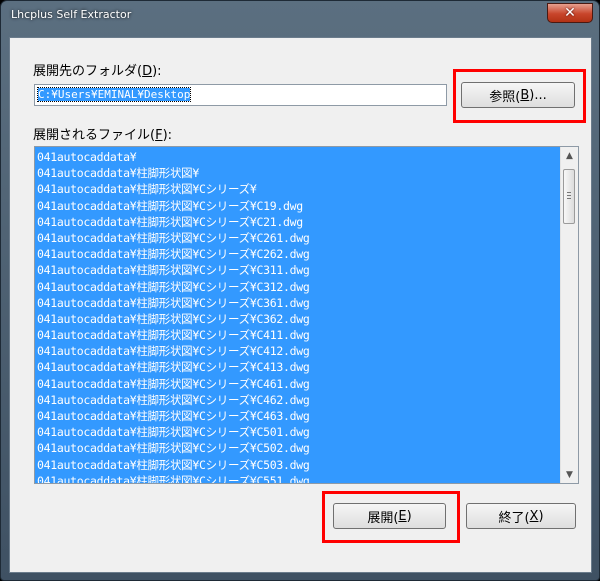  Describe the element at coordinates (295, 303) in the screenshot. I see `list-item: 041autocaddata¥柱脚形状図¥Cシリーズ¥C361.dwg` at that location.